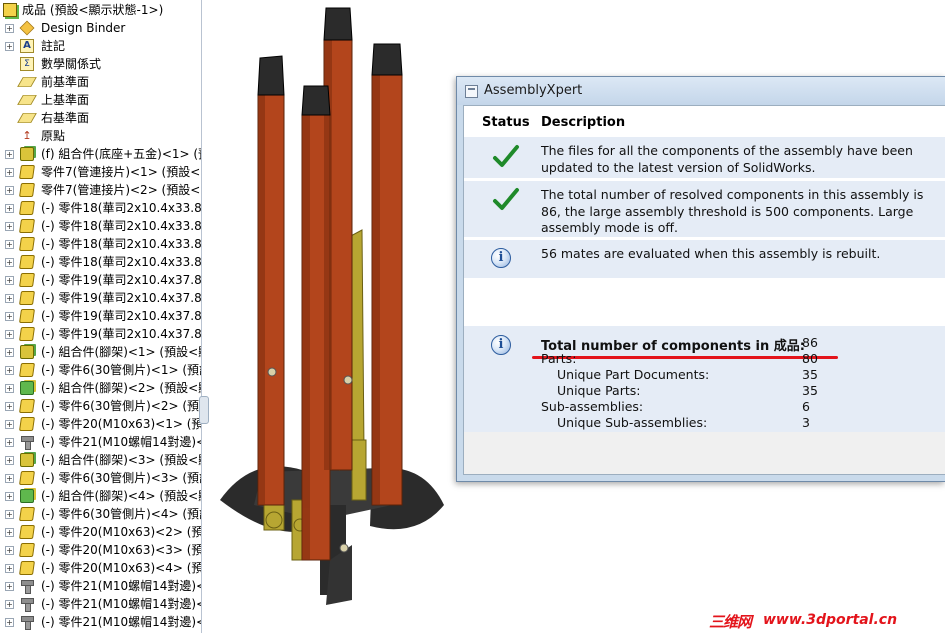 The height and width of the screenshot is (636, 945). I want to click on base-plates, so click(332, 535).